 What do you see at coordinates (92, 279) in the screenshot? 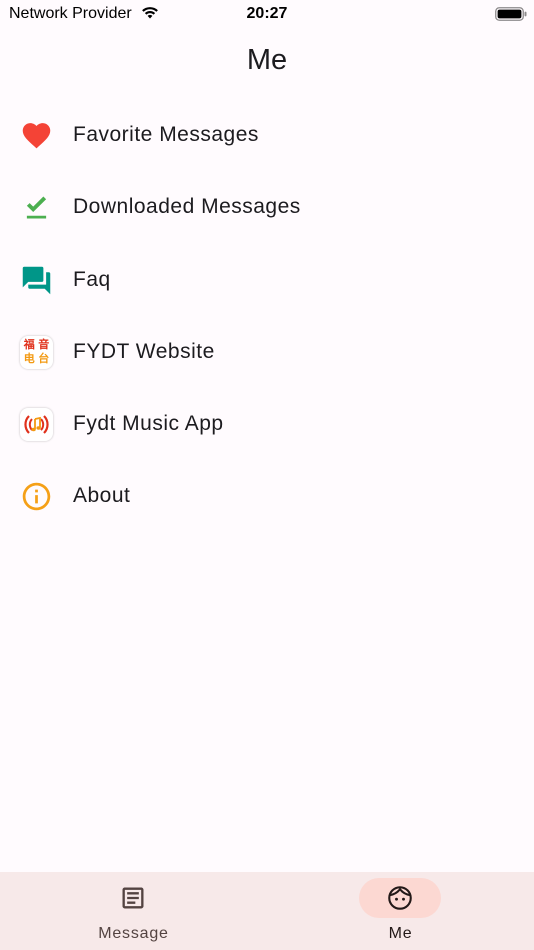
I see `menu-item-label: Faq` at bounding box center [92, 279].